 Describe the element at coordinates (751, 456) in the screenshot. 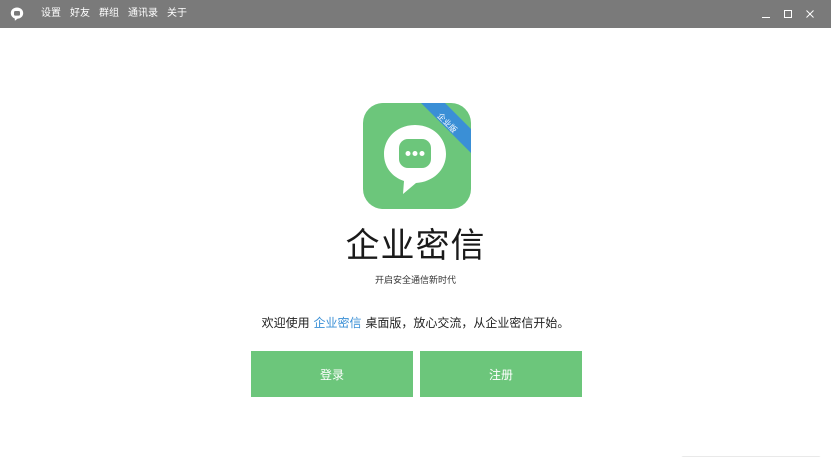

I see `corner-decoration` at that location.